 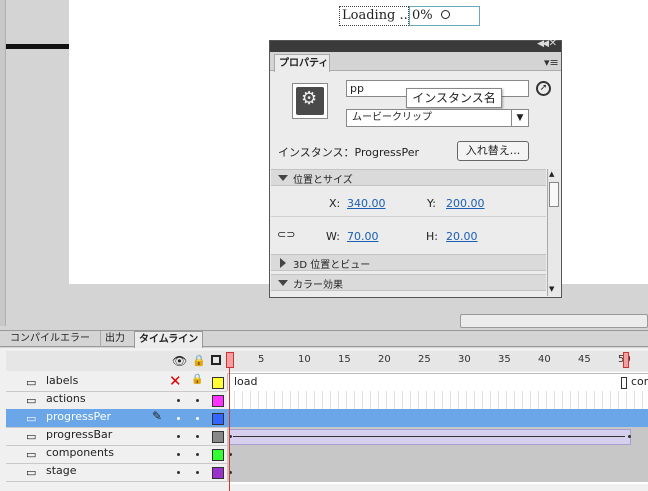 What do you see at coordinates (551, 289) in the screenshot?
I see `scroll-down-icon: ▼` at bounding box center [551, 289].